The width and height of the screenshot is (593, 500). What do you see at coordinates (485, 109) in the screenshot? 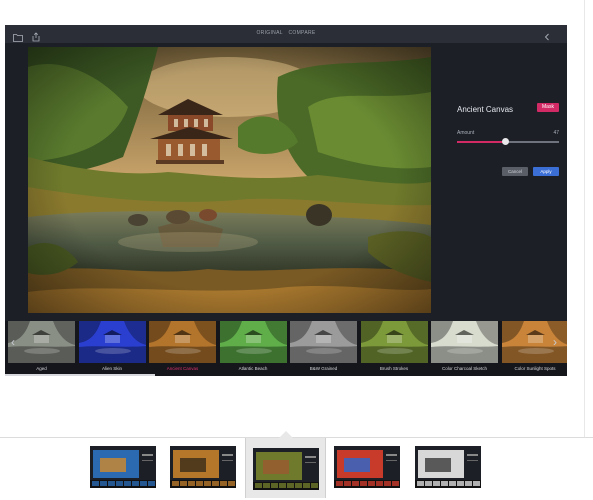
I see `filter-name: Ancient Canvas` at bounding box center [485, 109].